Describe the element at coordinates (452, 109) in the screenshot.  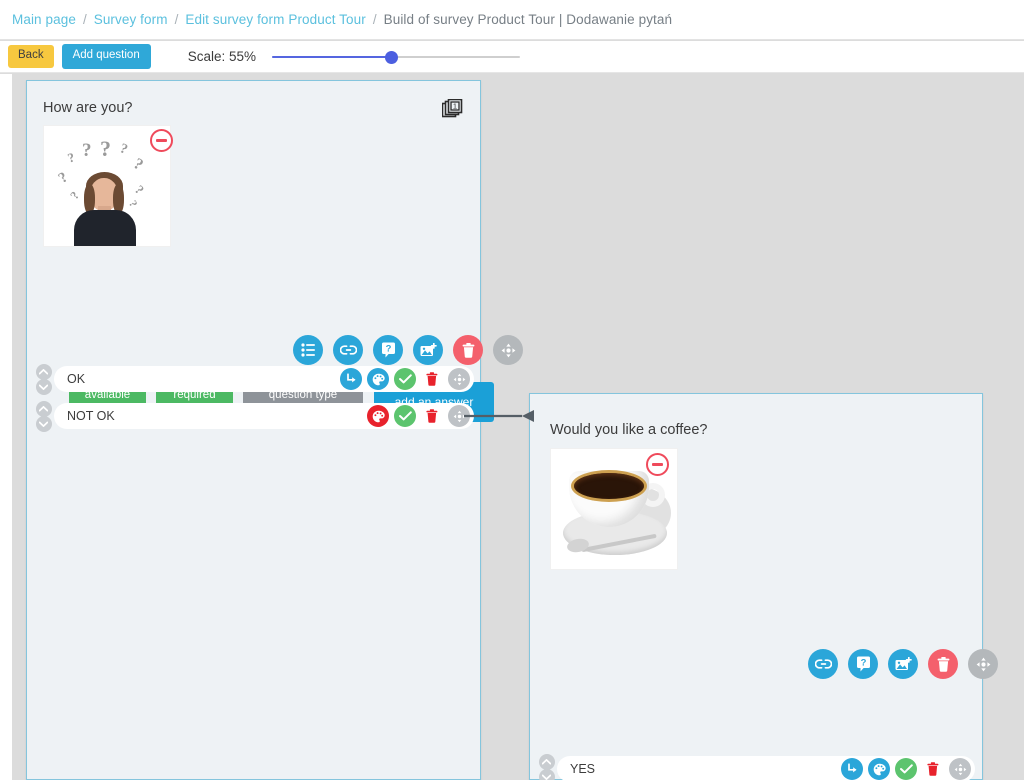
I see `page-layers-icon: 1` at that location.